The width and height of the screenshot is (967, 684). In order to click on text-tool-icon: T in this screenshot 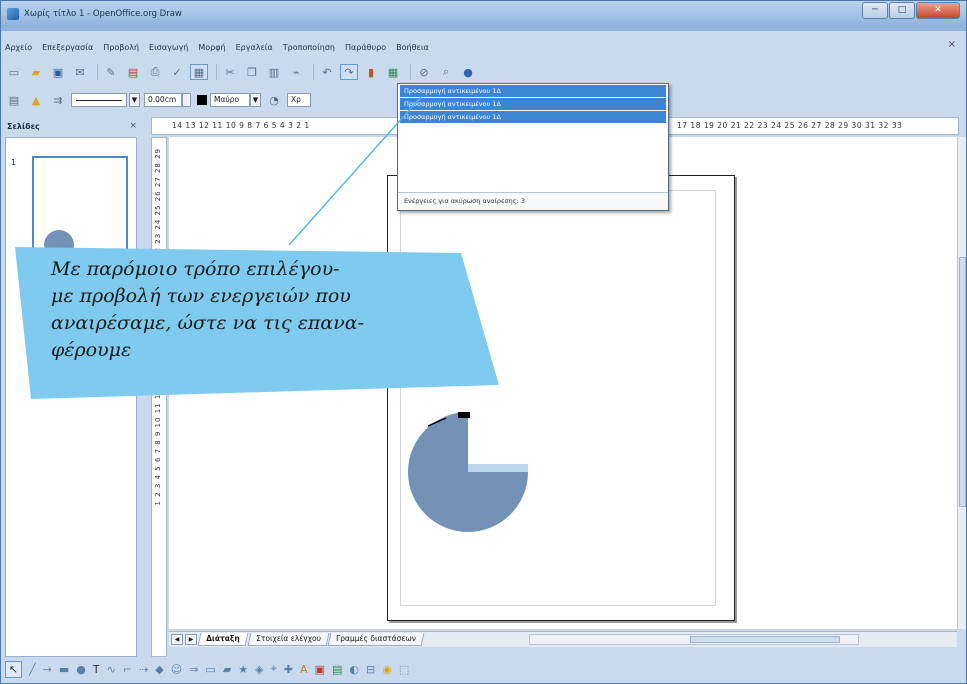, I will do `click(96, 669)`.